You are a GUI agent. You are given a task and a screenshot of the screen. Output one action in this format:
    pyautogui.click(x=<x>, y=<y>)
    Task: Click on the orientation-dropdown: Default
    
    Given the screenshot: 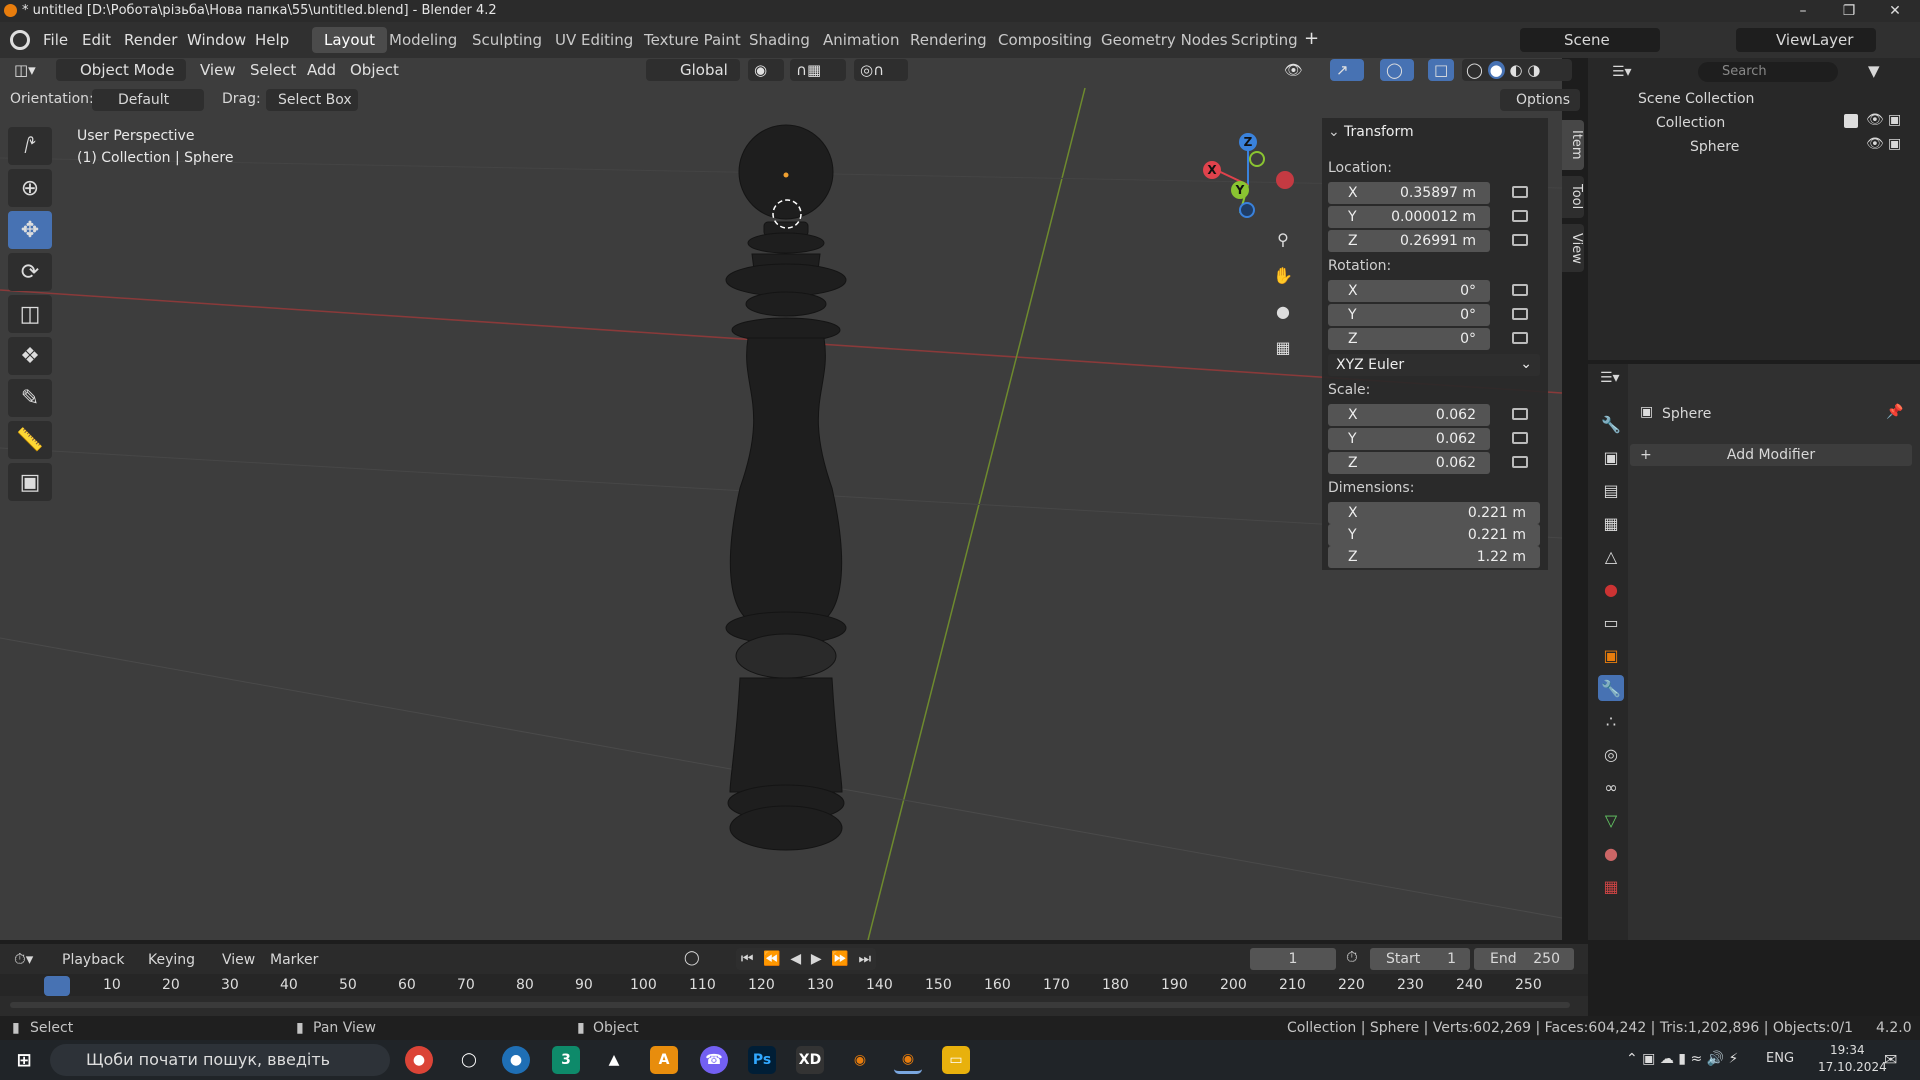 What is the action you would take?
    pyautogui.click(x=148, y=100)
    